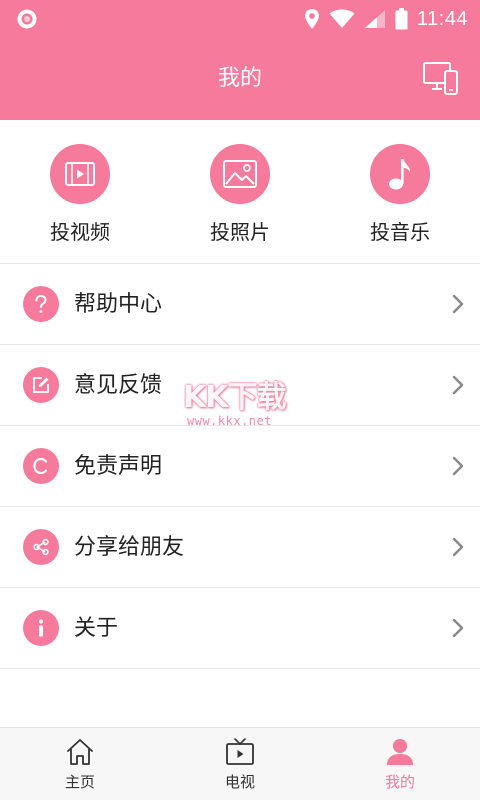 The image size is (480, 800). I want to click on menu-item-feedback: 意见反馈, so click(240, 385).